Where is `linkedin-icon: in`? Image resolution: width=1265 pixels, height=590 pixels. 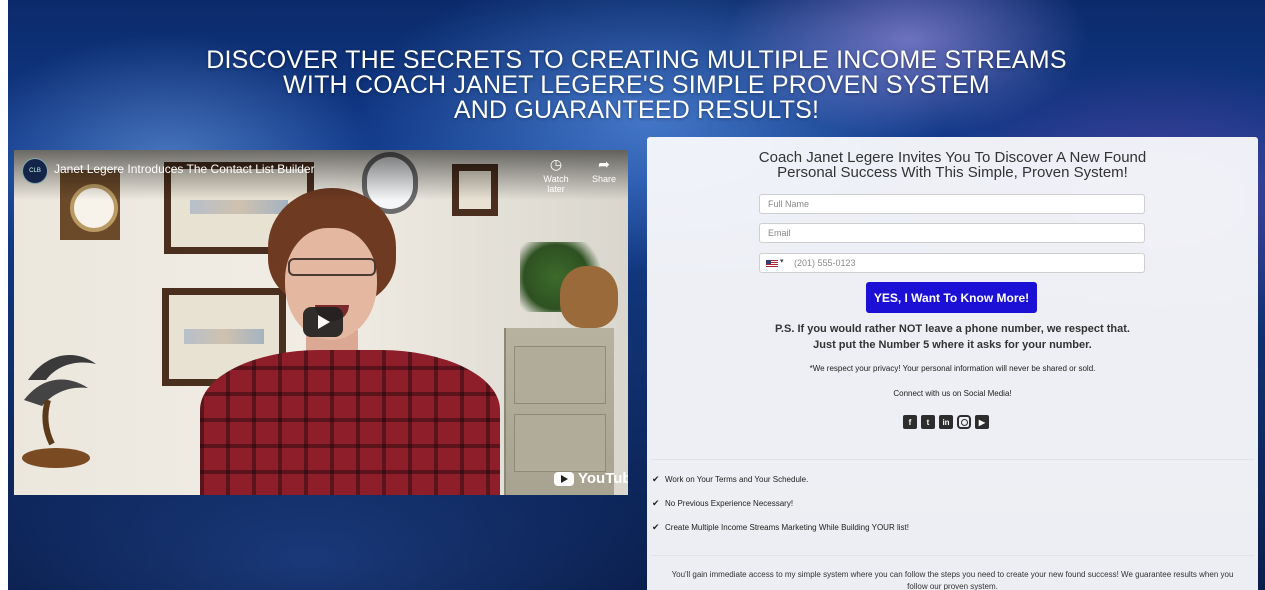
linkedin-icon: in is located at coordinates (946, 422).